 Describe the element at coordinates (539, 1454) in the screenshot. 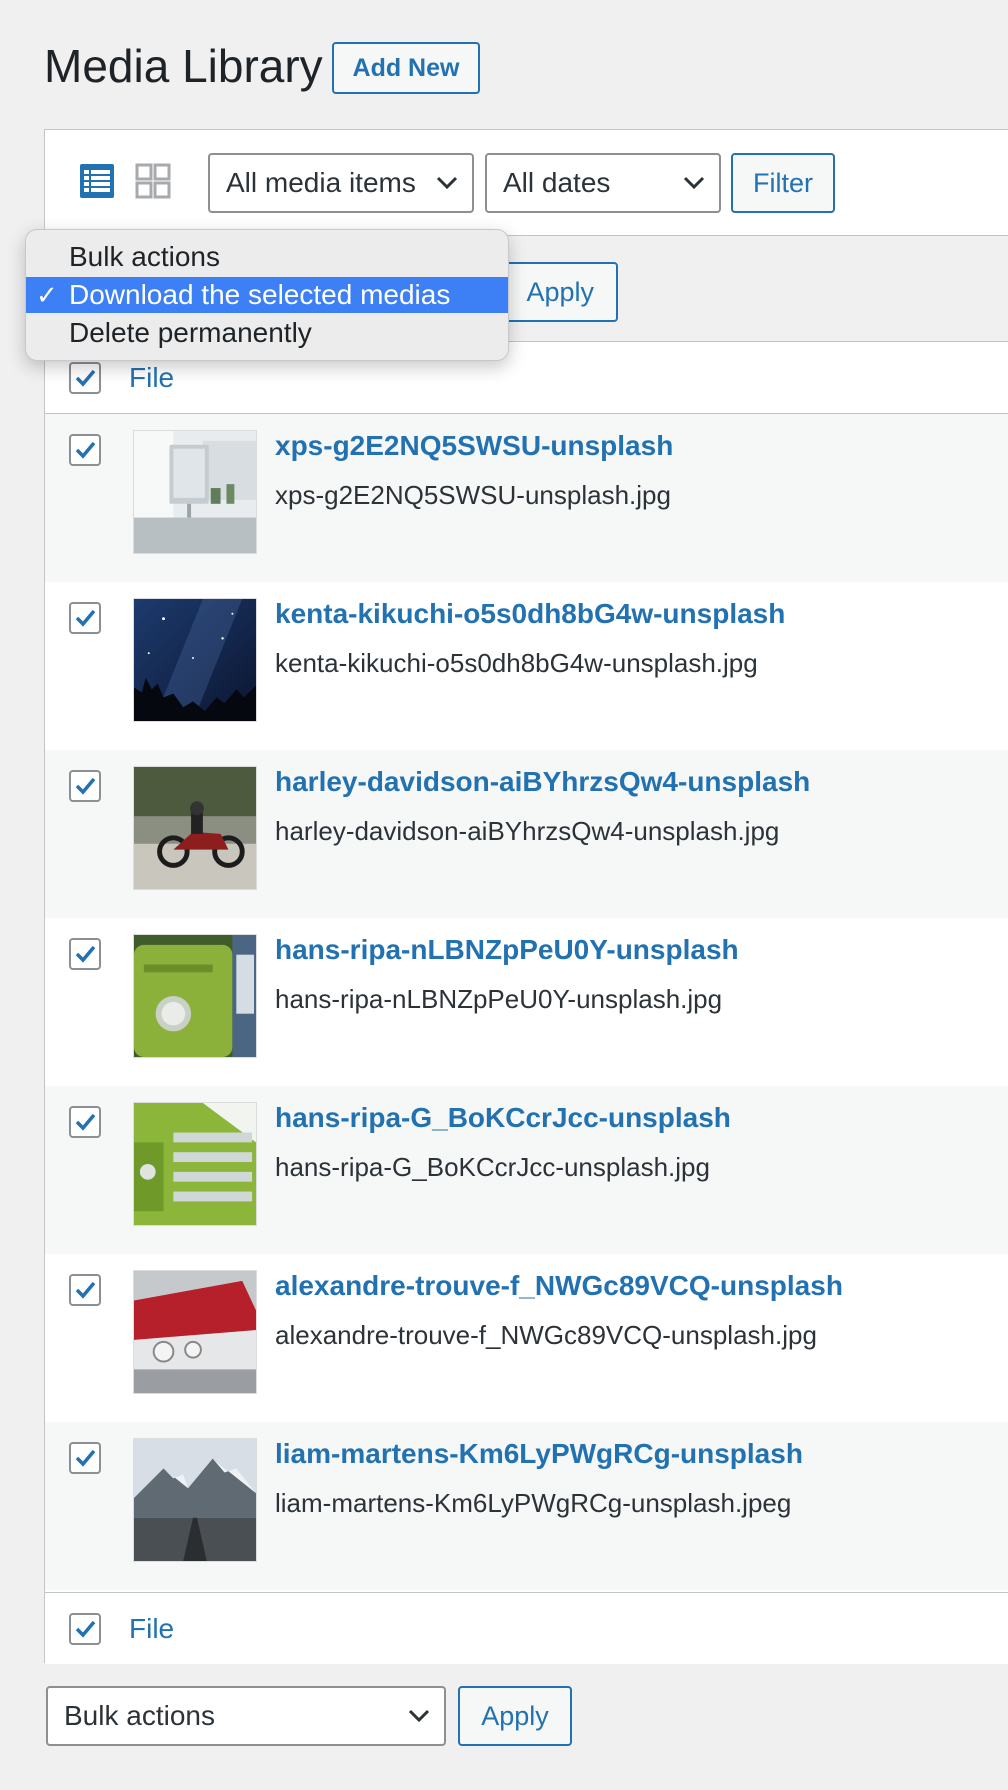

I see `media-title-link: liam-martens-Km6LyPWgRCg-unsplash` at that location.